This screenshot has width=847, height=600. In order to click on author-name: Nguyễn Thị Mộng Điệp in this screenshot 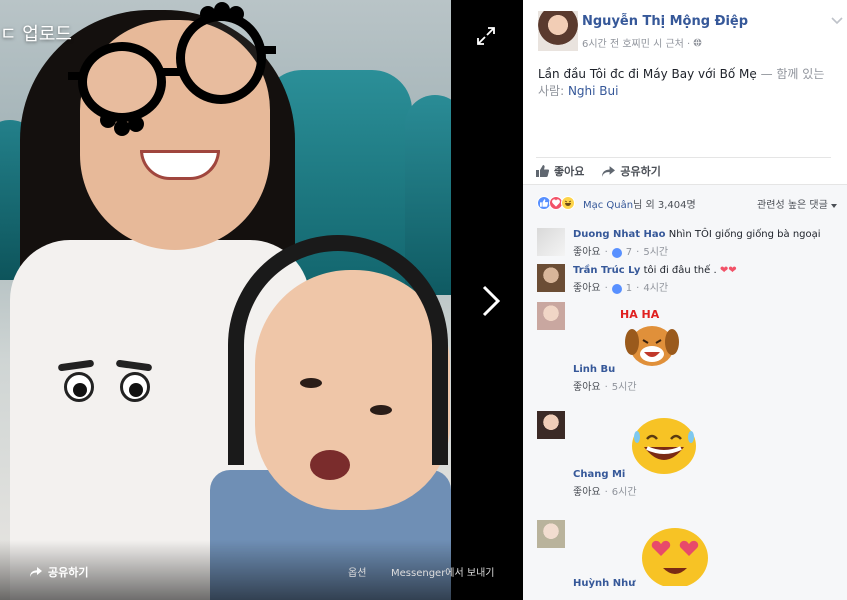, I will do `click(665, 21)`.